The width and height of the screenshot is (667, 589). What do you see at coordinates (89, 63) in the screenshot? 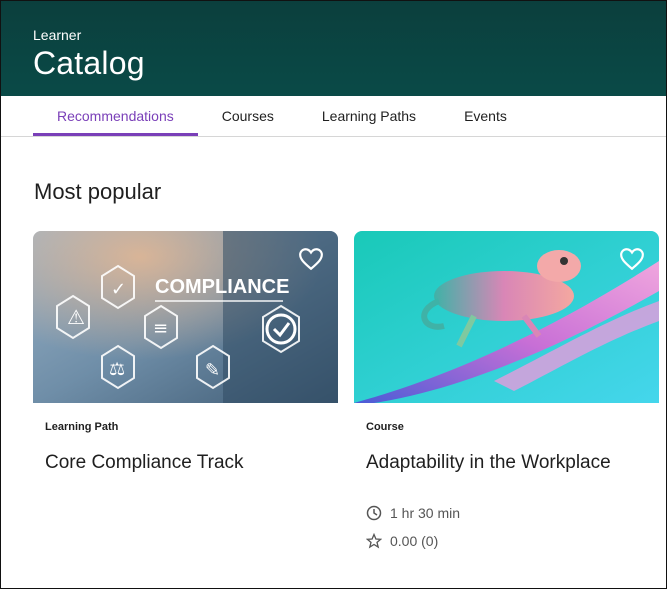
I see `page-title: Catalog` at bounding box center [89, 63].